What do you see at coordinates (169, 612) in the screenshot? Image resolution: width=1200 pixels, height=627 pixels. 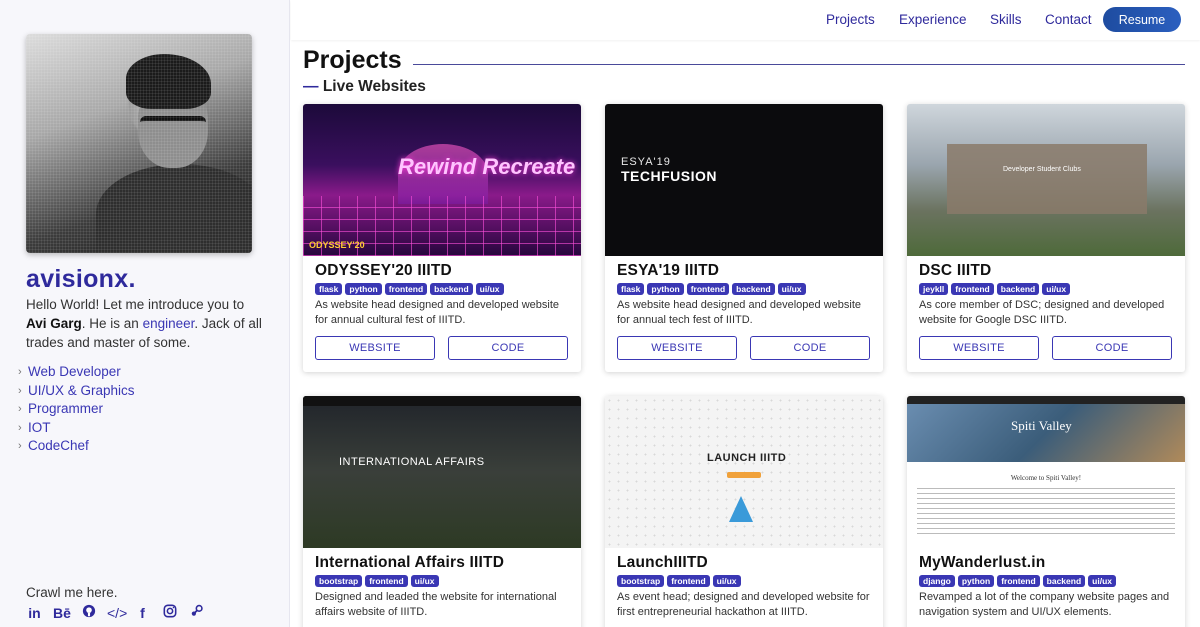 I see `instagram-icon` at bounding box center [169, 612].